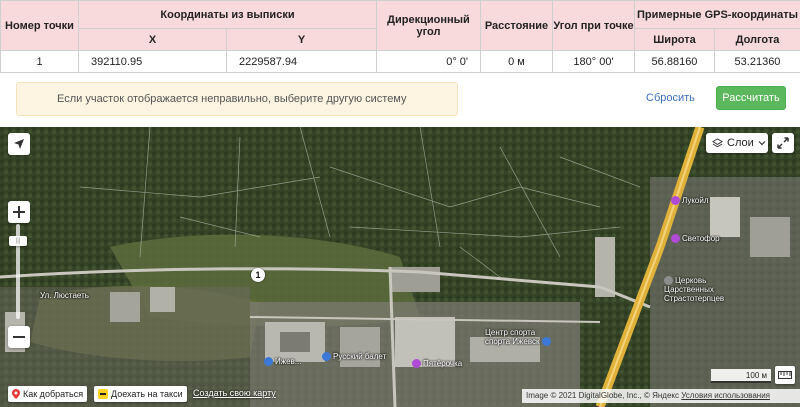 This screenshot has height=407, width=800. Describe the element at coordinates (546, 342) in the screenshot. I see `sport-icon` at that location.